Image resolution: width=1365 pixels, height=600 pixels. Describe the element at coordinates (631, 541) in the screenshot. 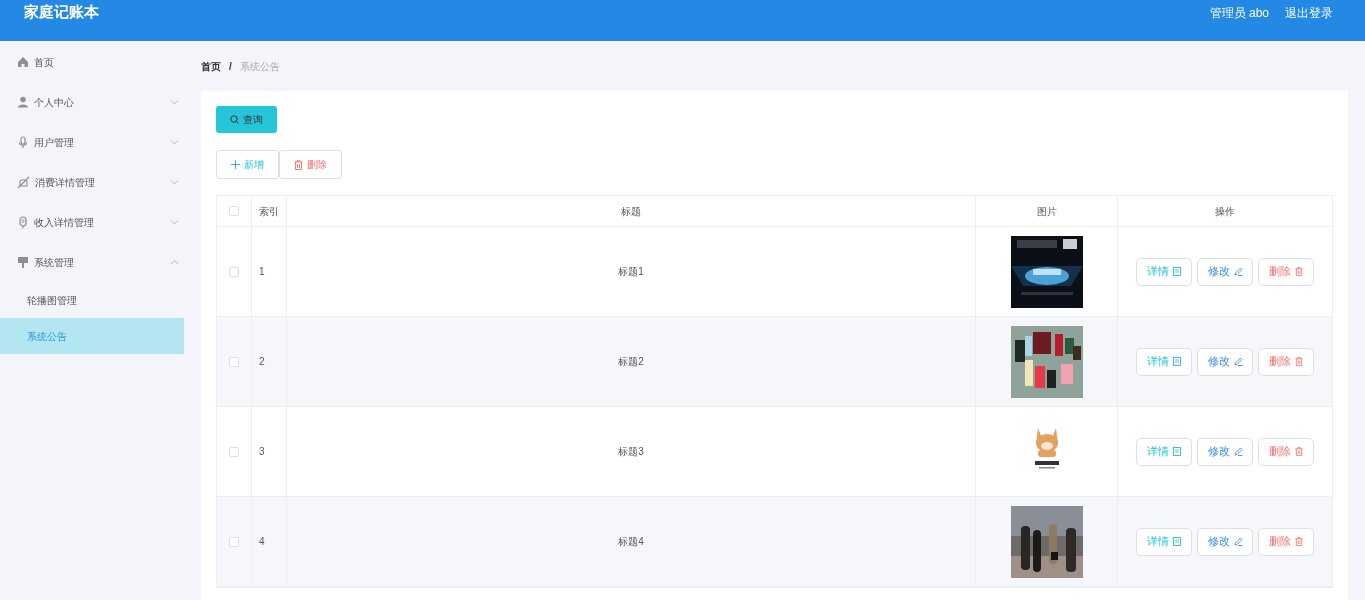

I see `title-cell: 标题4` at that location.